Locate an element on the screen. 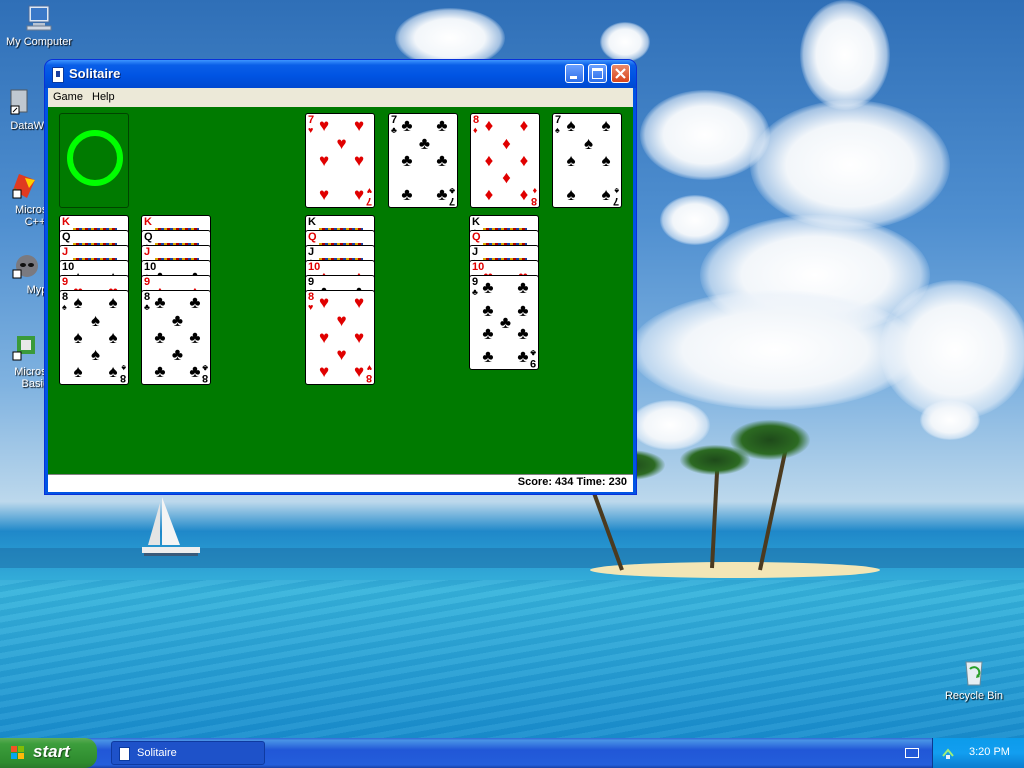 Image resolution: width=1024 pixels, height=768 pixels. card-rank-suit: 8 ♥ is located at coordinates (311, 302).